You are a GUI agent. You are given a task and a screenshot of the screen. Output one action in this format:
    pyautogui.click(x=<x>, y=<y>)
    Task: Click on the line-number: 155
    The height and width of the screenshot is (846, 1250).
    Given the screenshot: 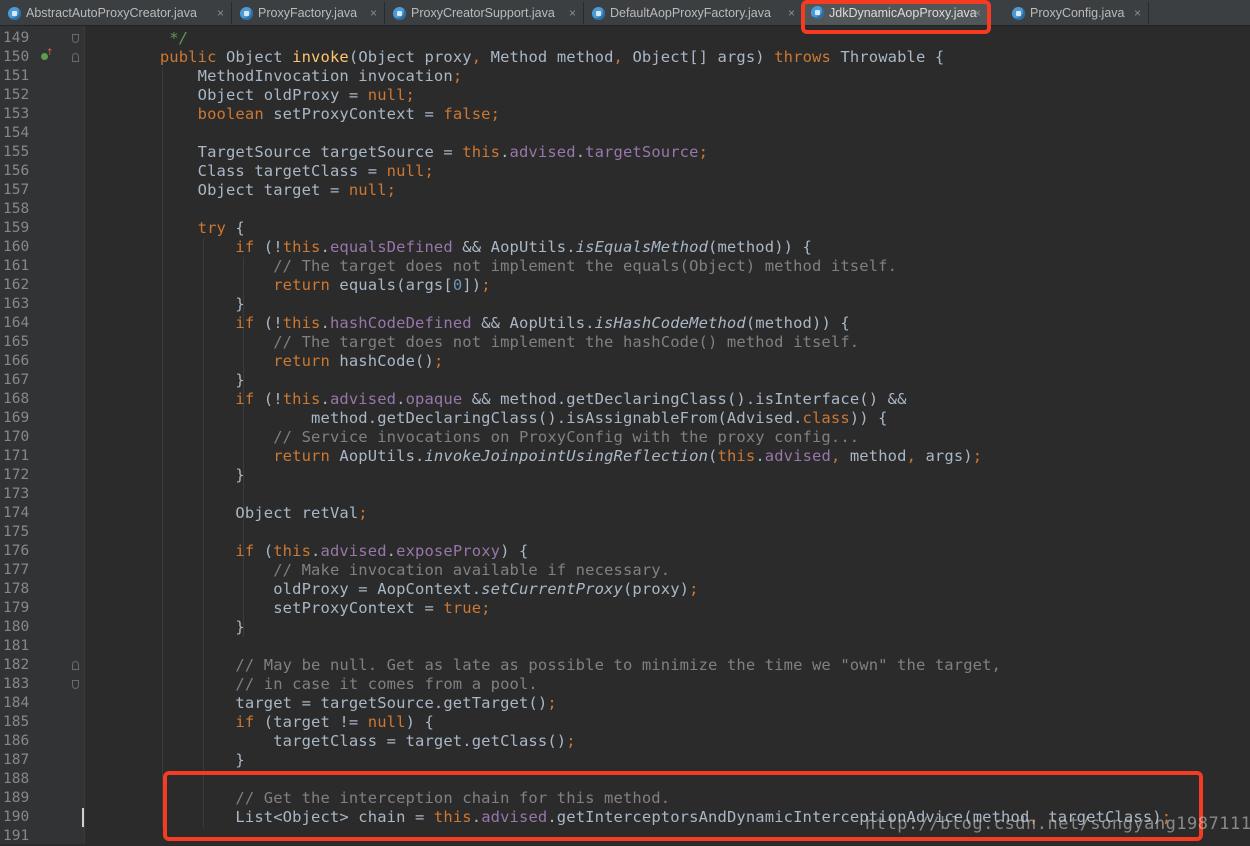 What is the action you would take?
    pyautogui.click(x=16, y=151)
    